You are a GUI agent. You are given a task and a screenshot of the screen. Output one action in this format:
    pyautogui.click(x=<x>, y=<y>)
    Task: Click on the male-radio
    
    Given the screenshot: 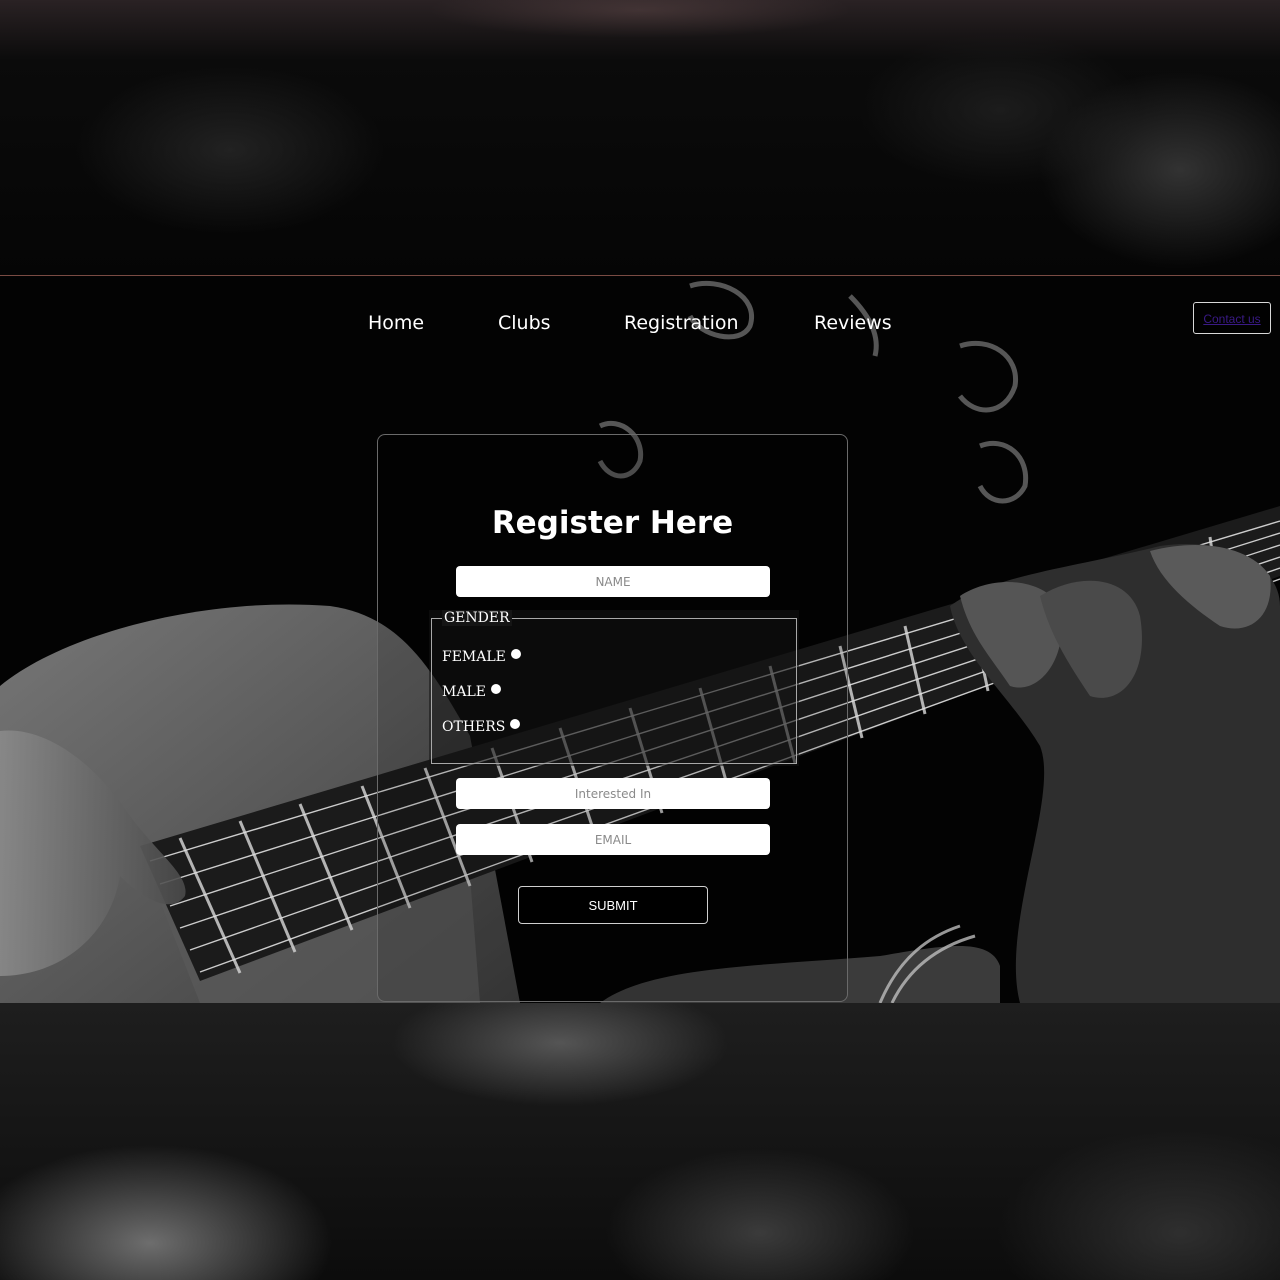 What is the action you would take?
    pyautogui.click(x=495, y=689)
    